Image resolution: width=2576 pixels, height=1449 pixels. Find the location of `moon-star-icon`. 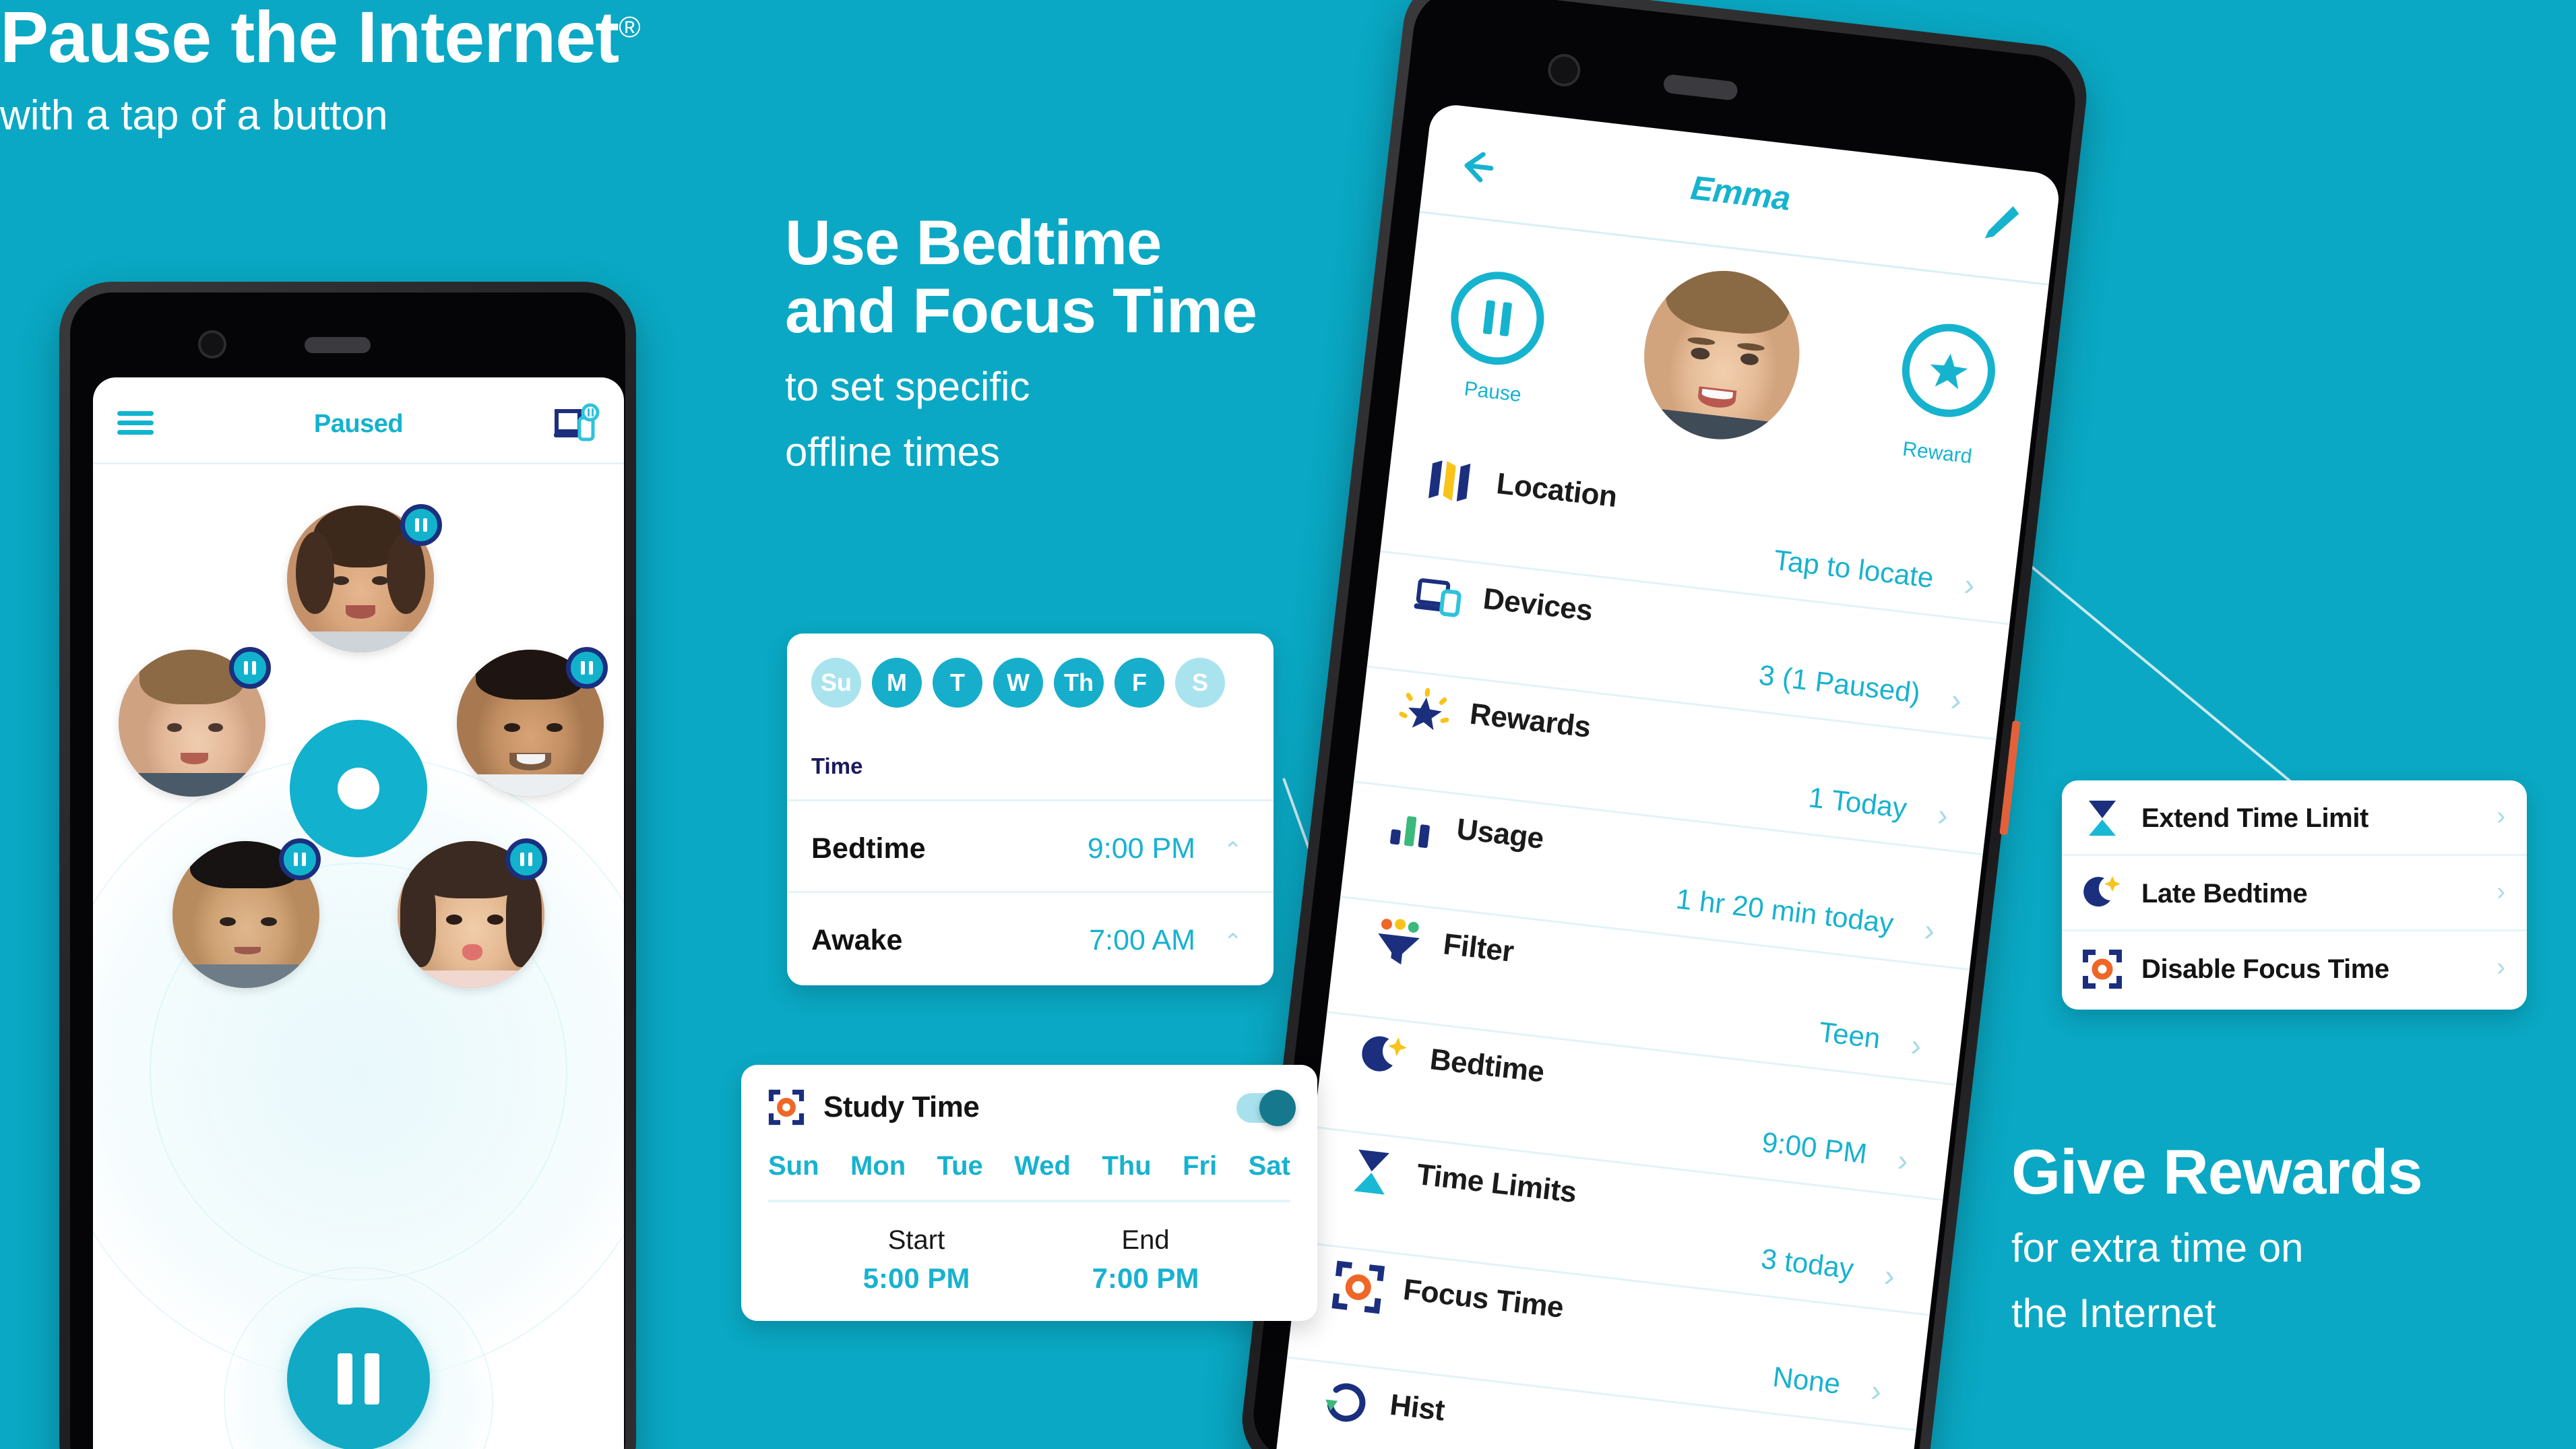

moon-star-icon is located at coordinates (2102, 894).